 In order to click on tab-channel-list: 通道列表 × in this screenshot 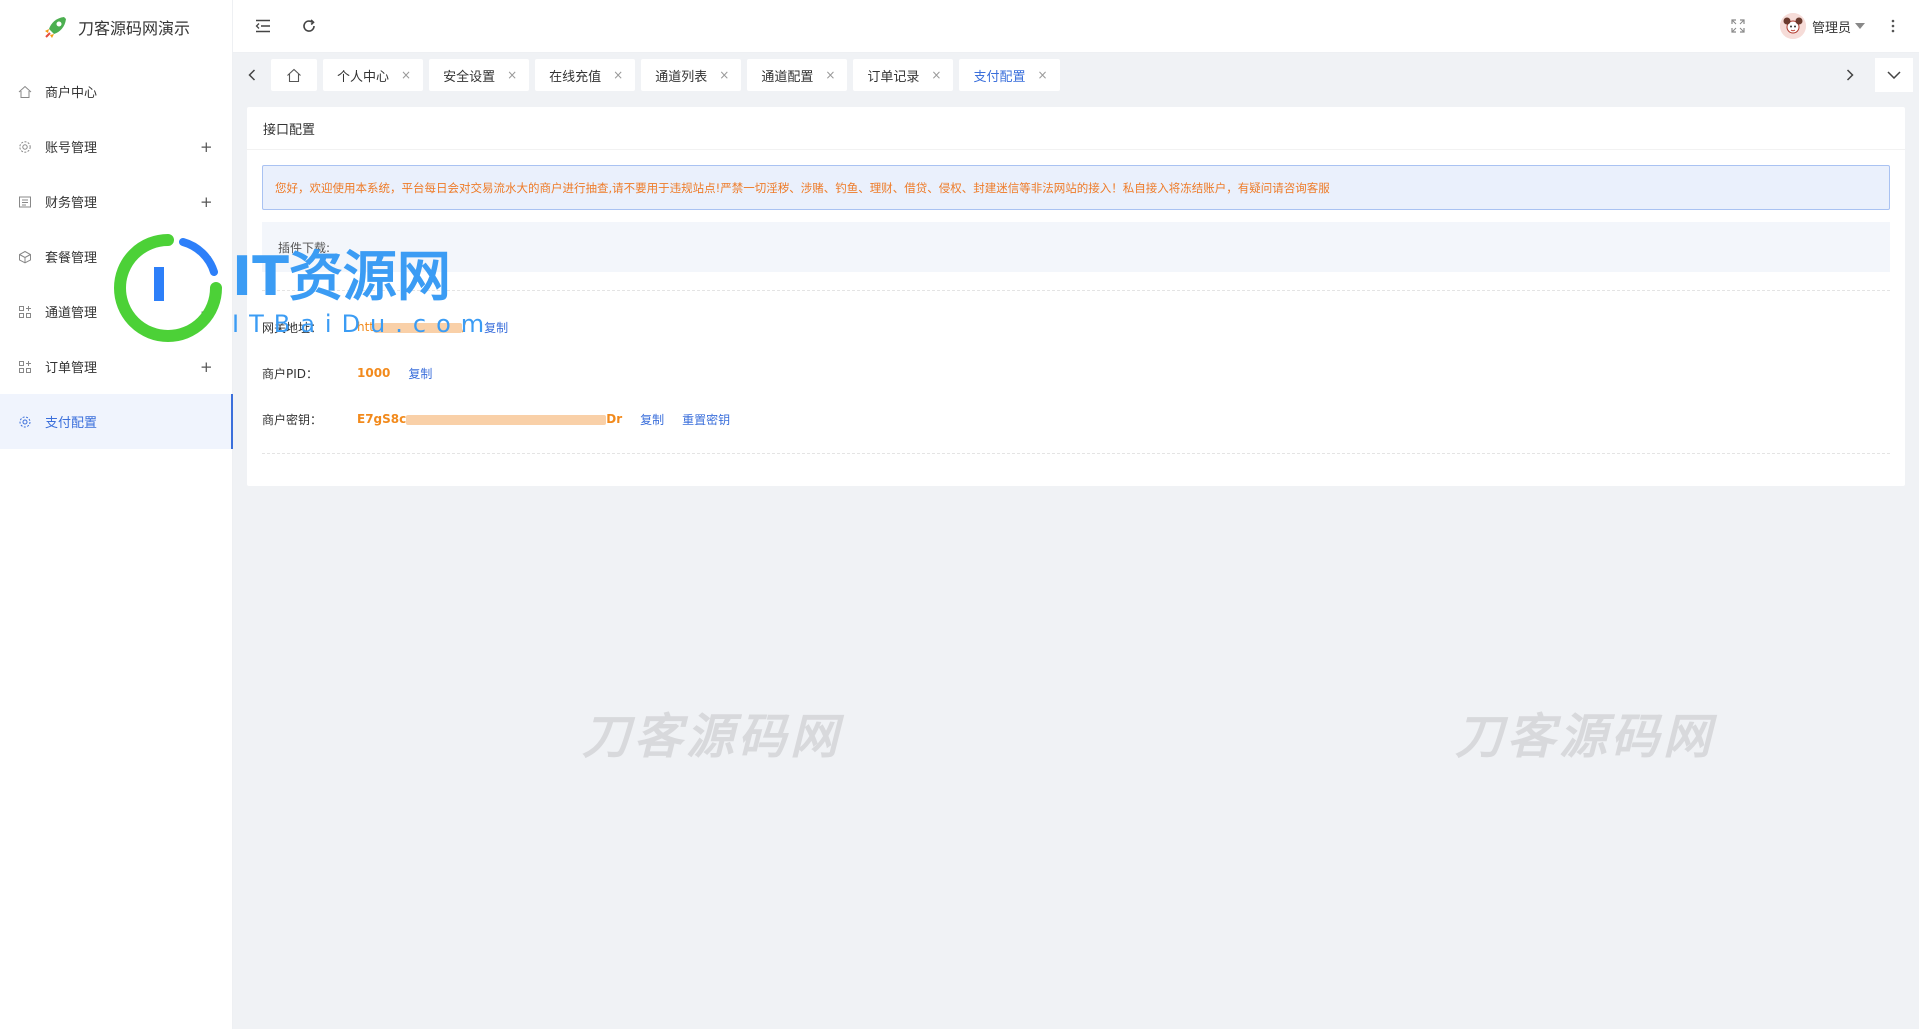, I will do `click(691, 75)`.